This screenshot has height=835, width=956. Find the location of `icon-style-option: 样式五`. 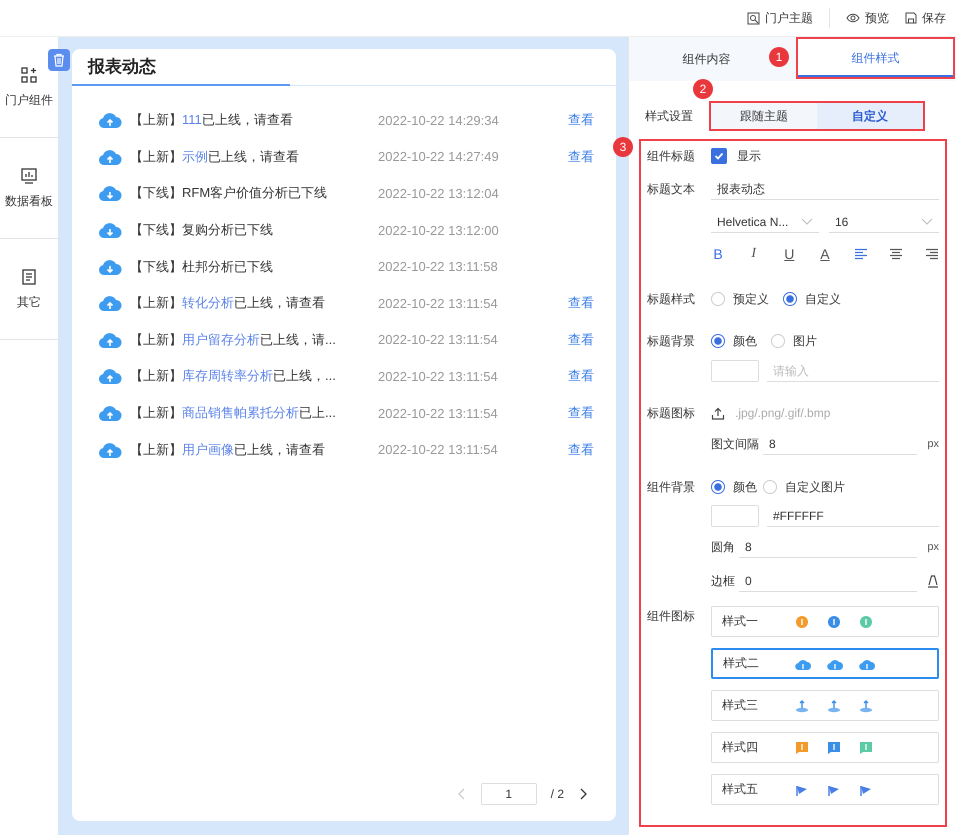

icon-style-option: 样式五 is located at coordinates (825, 789).